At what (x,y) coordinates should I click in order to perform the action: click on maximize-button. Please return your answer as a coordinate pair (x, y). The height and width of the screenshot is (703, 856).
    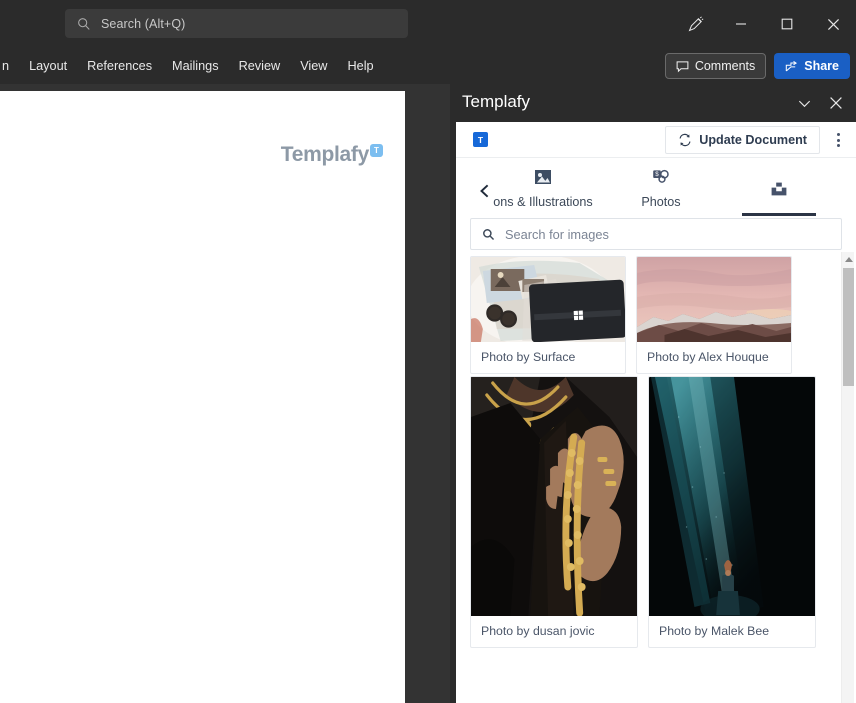
    Looking at the image, I should click on (787, 24).